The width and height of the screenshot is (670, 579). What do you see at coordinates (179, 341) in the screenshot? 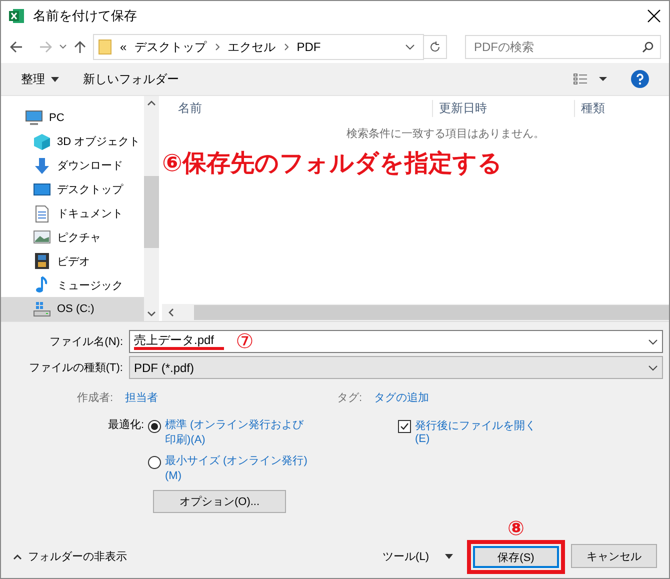
I see `file-name-input: 売上データ.pdf` at bounding box center [179, 341].